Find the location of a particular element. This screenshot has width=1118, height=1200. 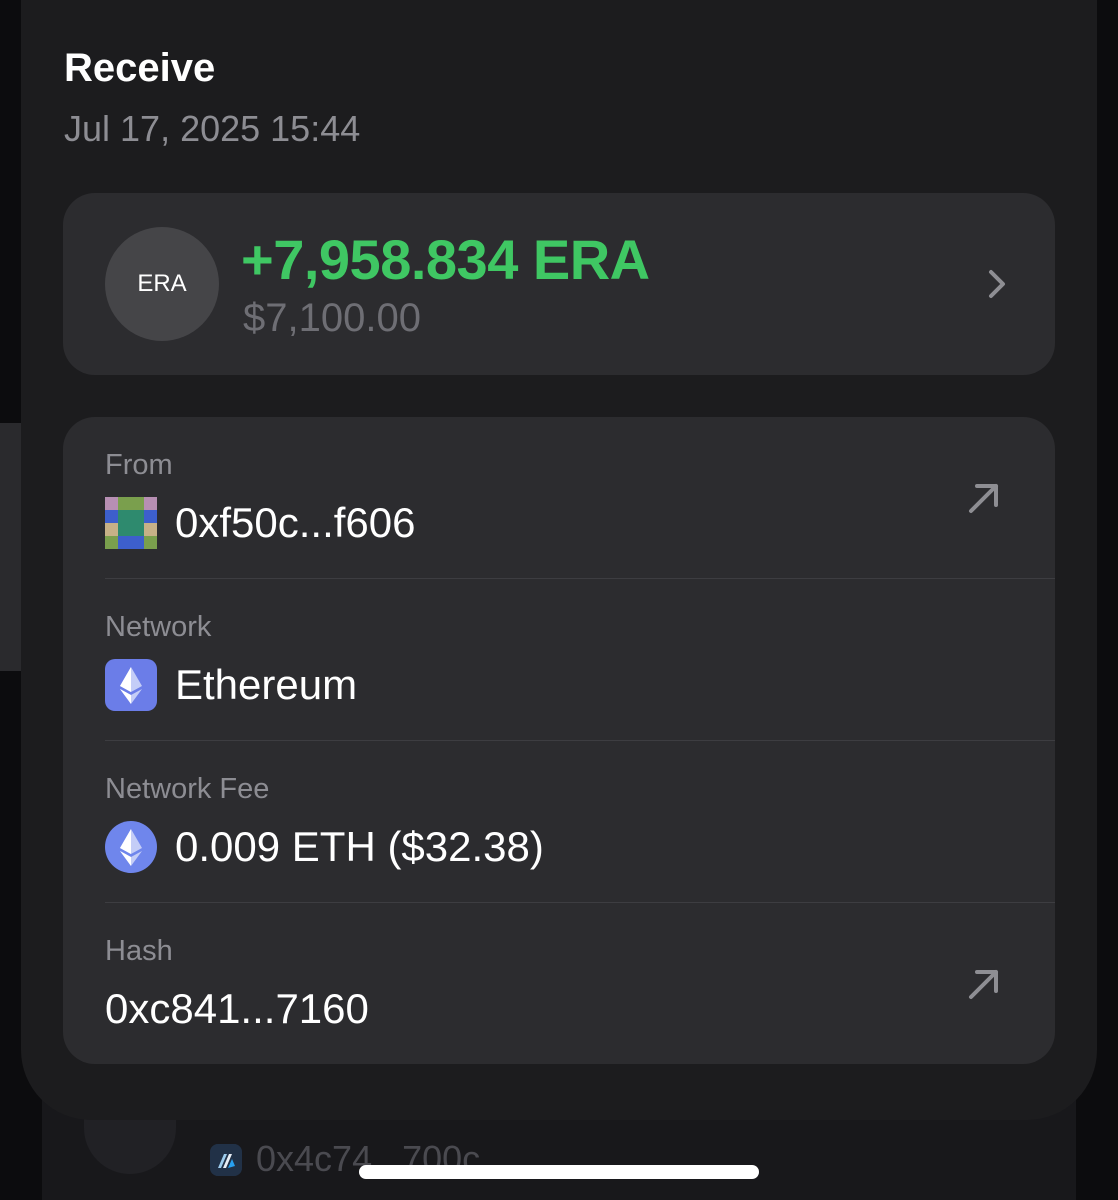

usd-value: $7,100.00 is located at coordinates (332, 318).